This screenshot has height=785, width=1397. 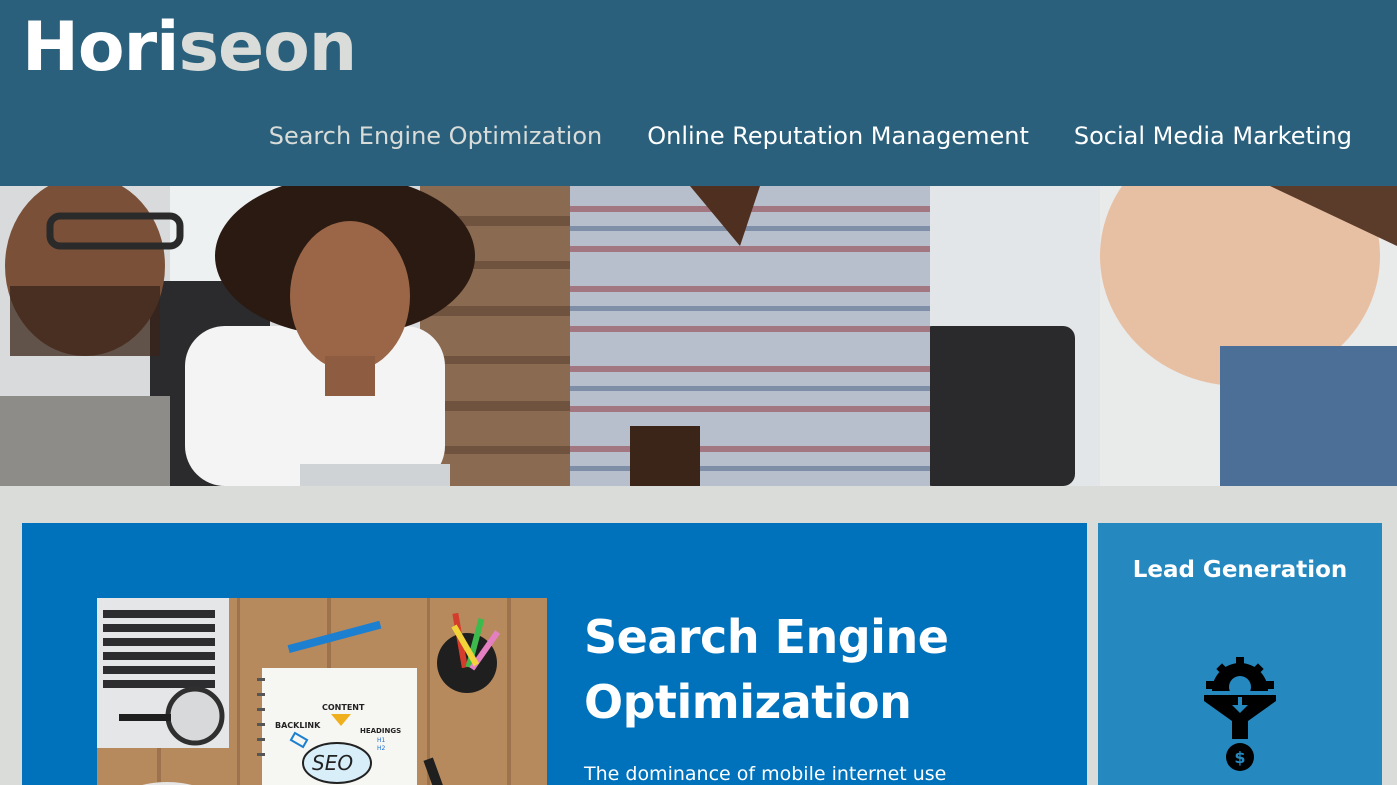 I want to click on nav-link-seo: Search Engine Optimization, so click(x=436, y=136).